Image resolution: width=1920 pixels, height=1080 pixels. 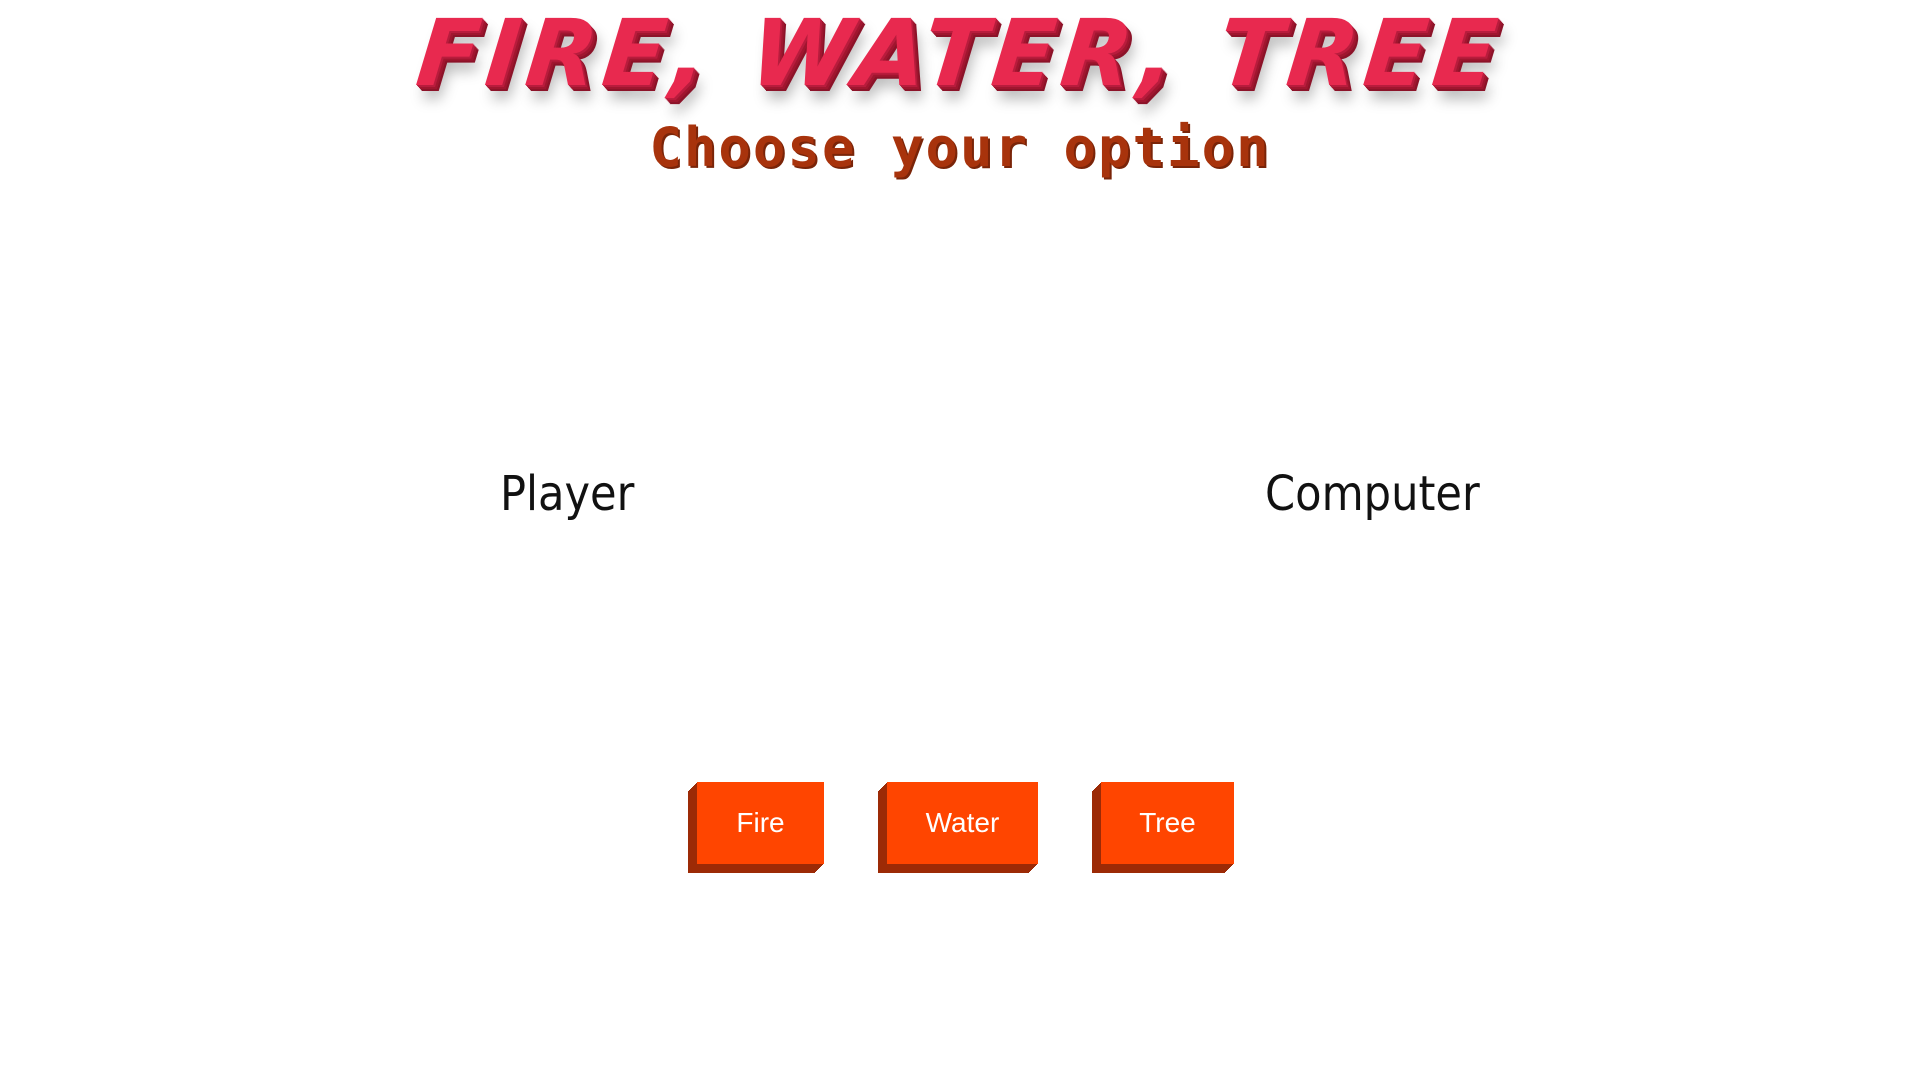 What do you see at coordinates (1372, 494) in the screenshot?
I see `computer-label: Computer` at bounding box center [1372, 494].